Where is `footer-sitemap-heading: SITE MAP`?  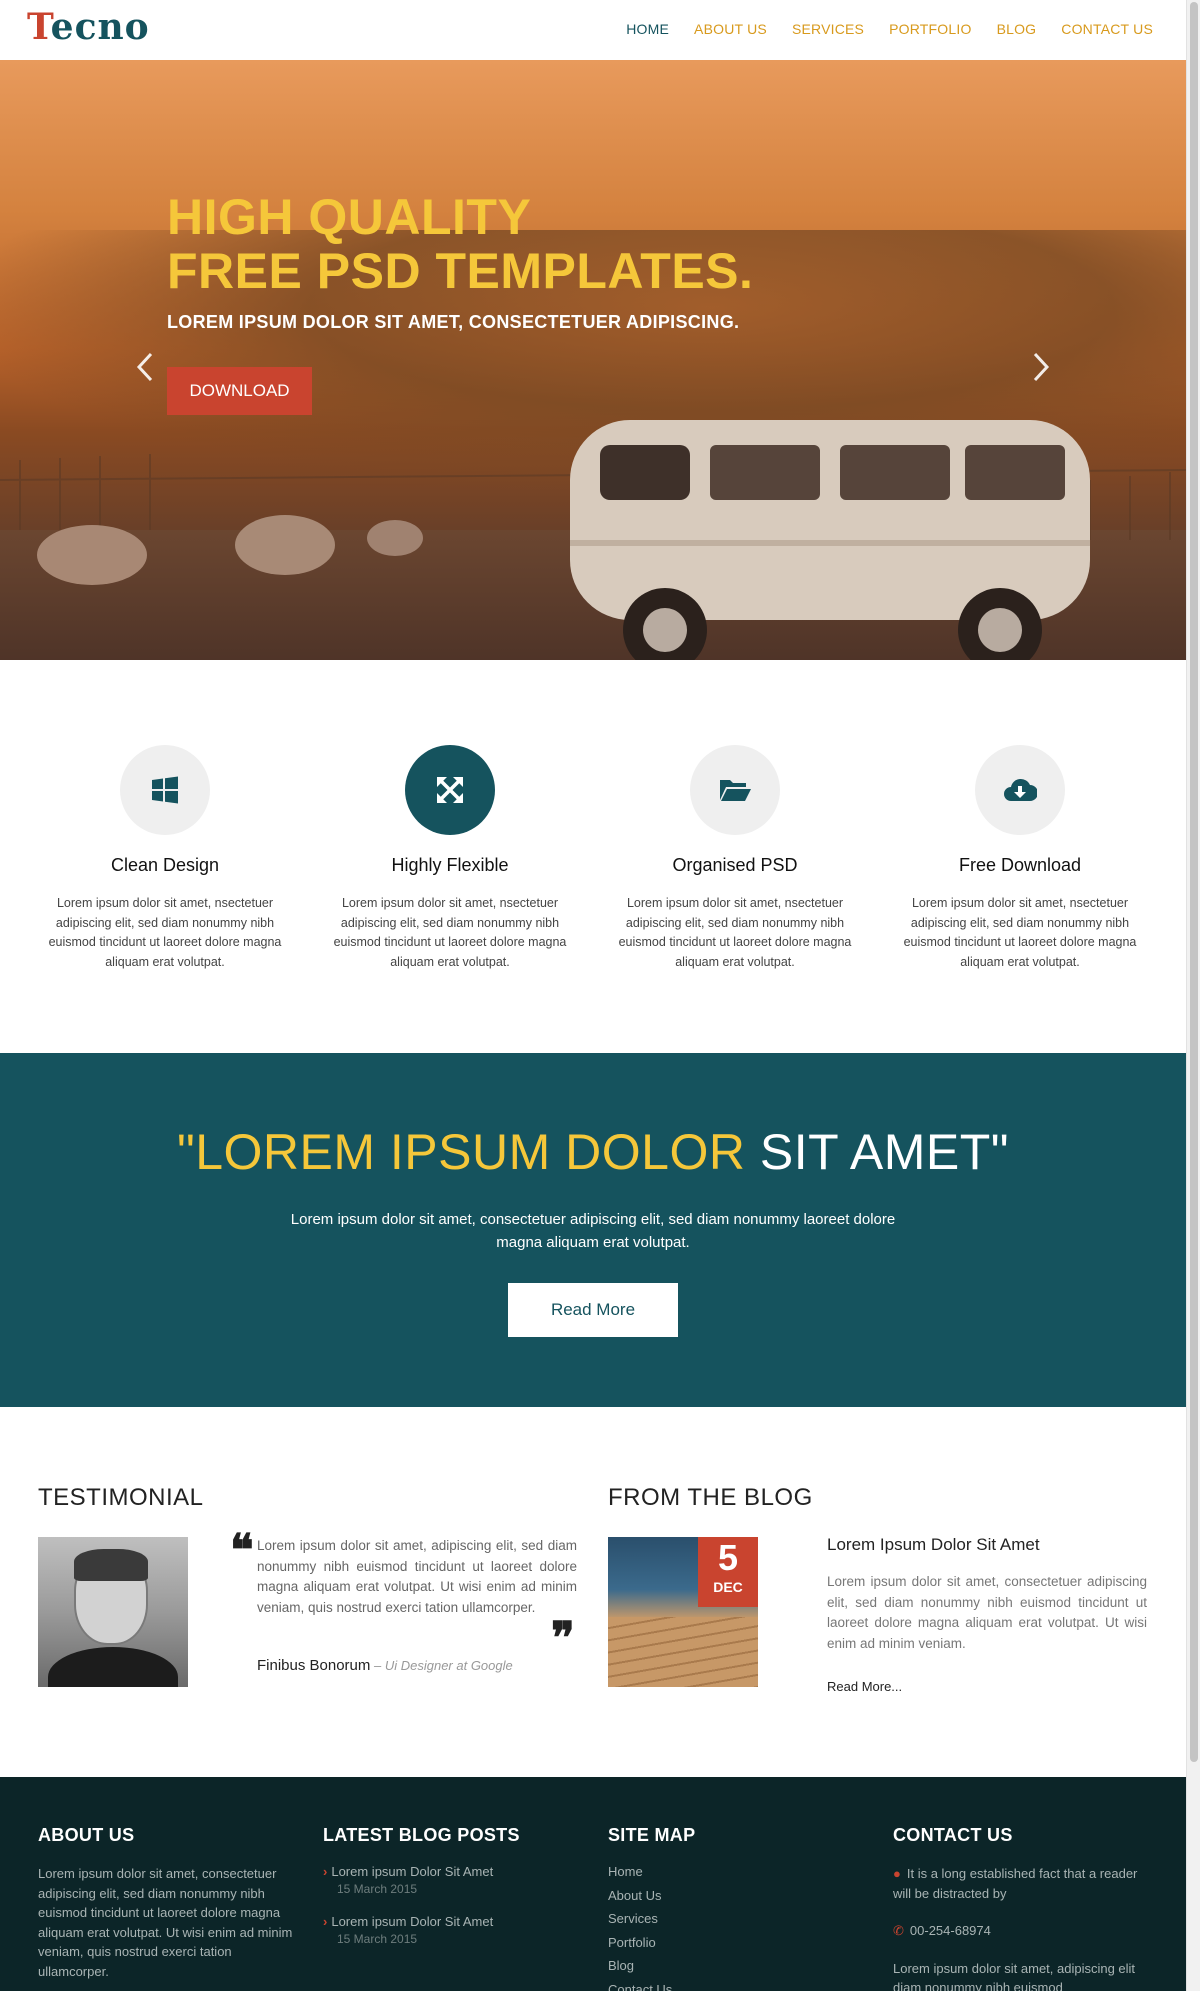 footer-sitemap-heading: SITE MAP is located at coordinates (652, 1835).